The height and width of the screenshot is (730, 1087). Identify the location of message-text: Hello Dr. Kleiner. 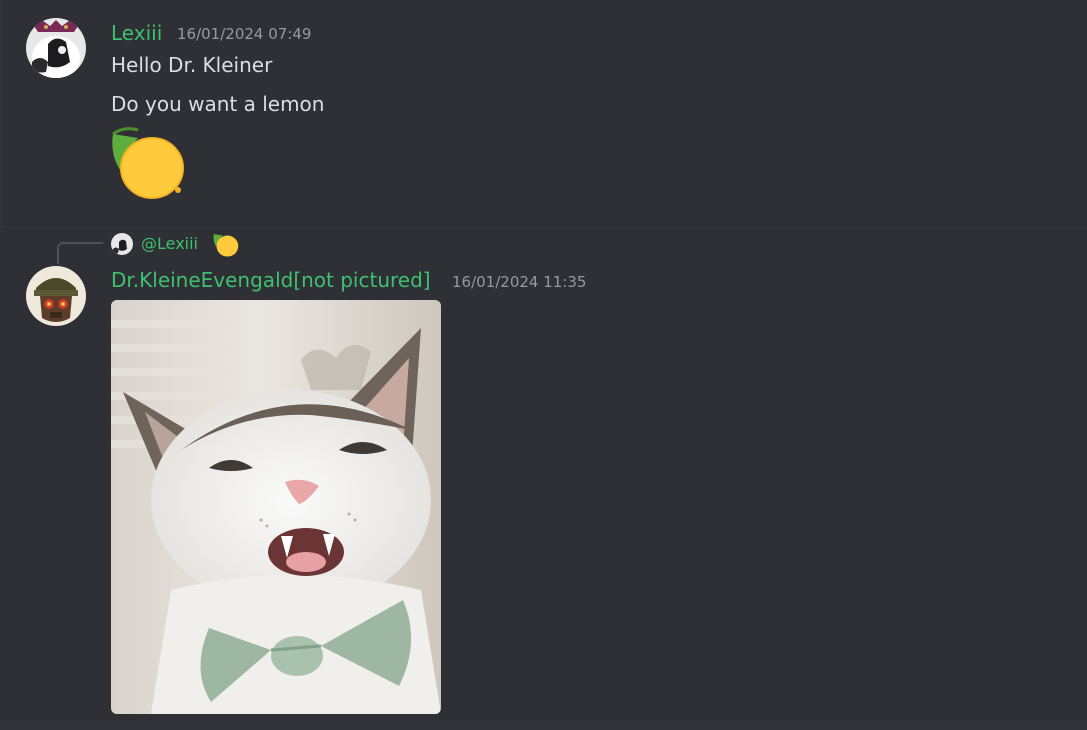
(192, 65).